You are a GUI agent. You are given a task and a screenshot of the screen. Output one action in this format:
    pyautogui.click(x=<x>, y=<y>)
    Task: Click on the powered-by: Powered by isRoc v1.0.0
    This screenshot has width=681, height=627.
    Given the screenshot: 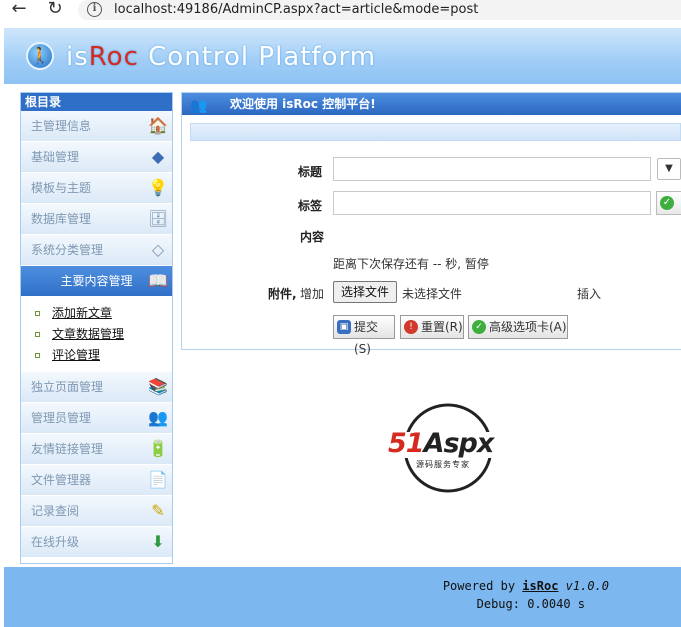 What is the action you would take?
    pyautogui.click(x=526, y=586)
    